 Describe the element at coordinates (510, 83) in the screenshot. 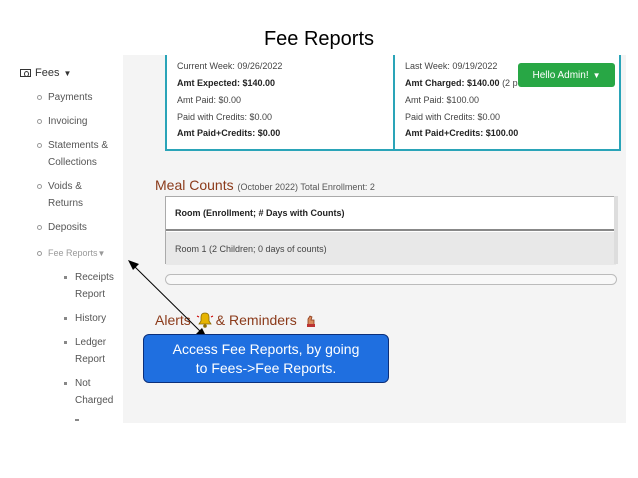

I see `partial-text: (2 p` at that location.